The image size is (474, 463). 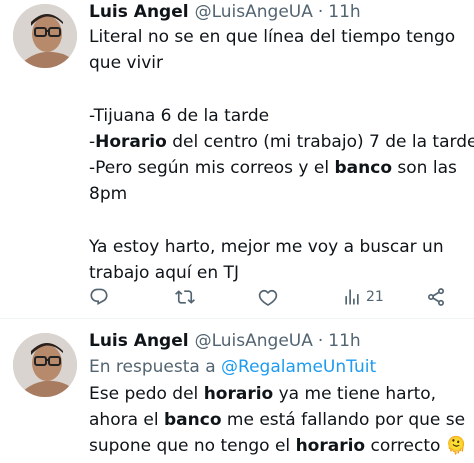 I want to click on reply-mention-link: @RegalameUnTuit, so click(x=298, y=367).